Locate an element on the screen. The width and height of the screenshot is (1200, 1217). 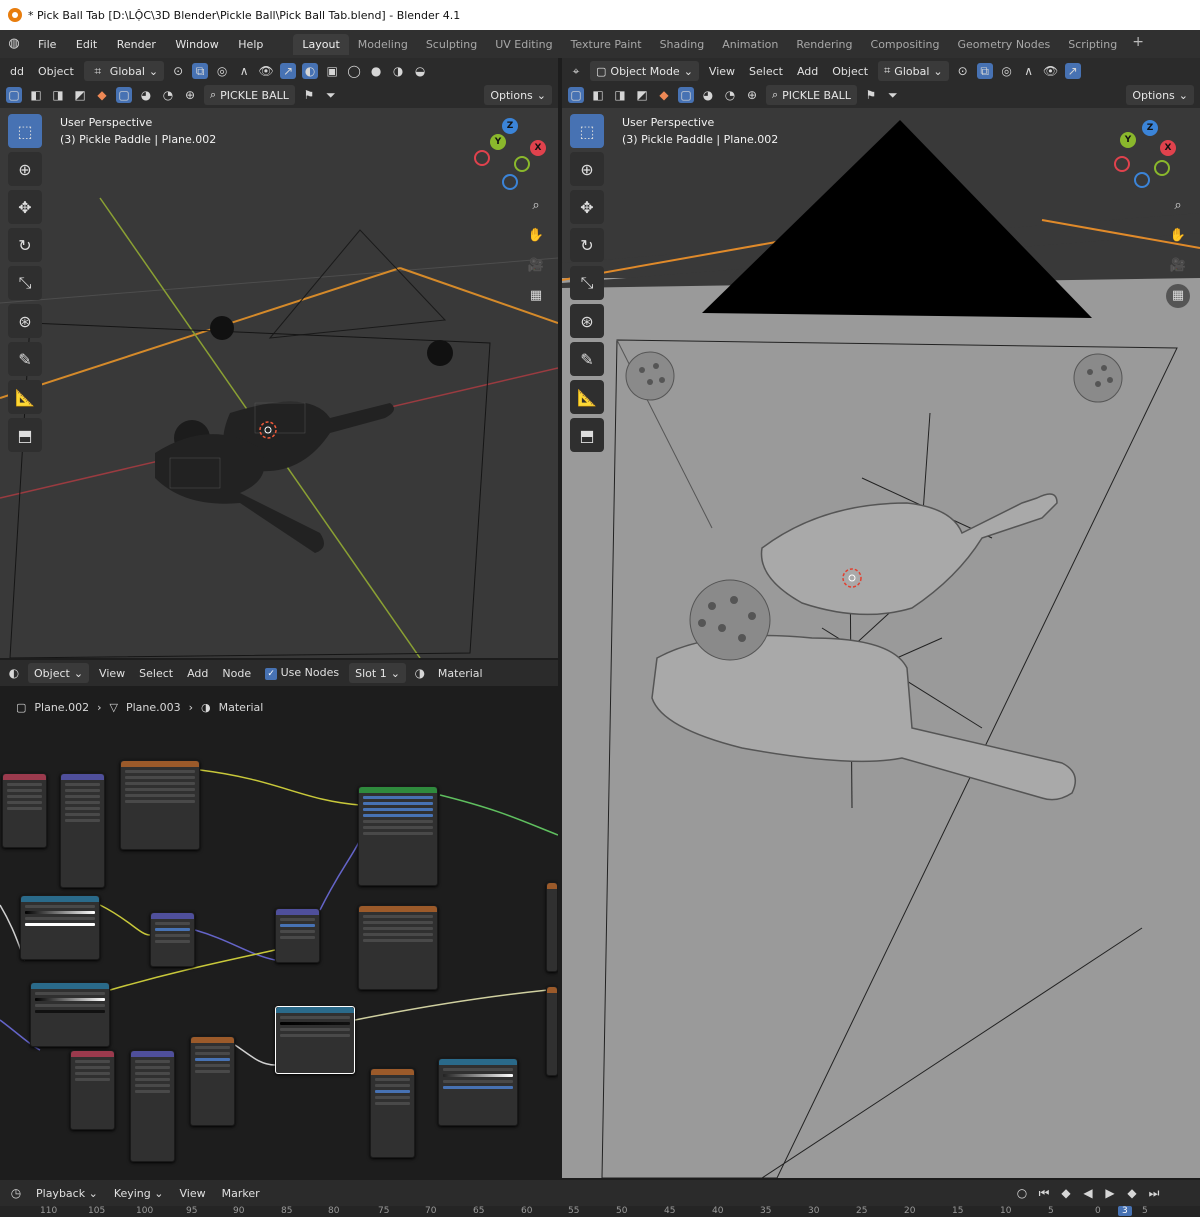
overlay-icon: ◐ is located at coordinates (310, 71).